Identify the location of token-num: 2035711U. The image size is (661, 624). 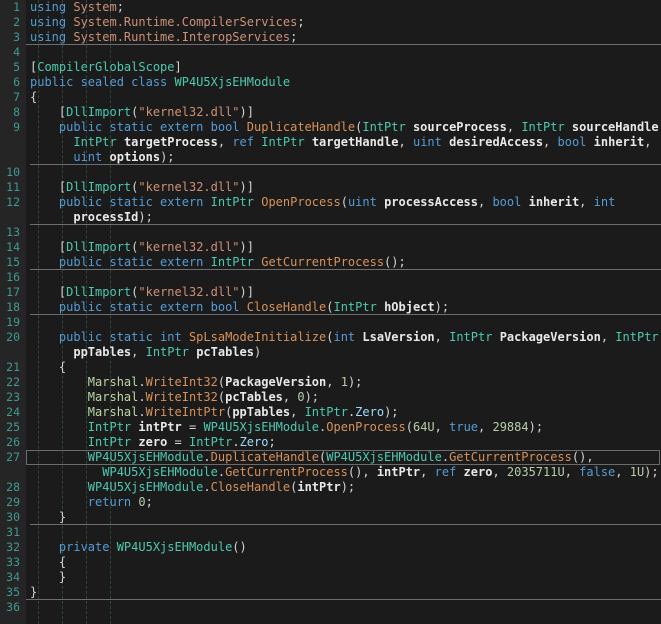
(535, 472).